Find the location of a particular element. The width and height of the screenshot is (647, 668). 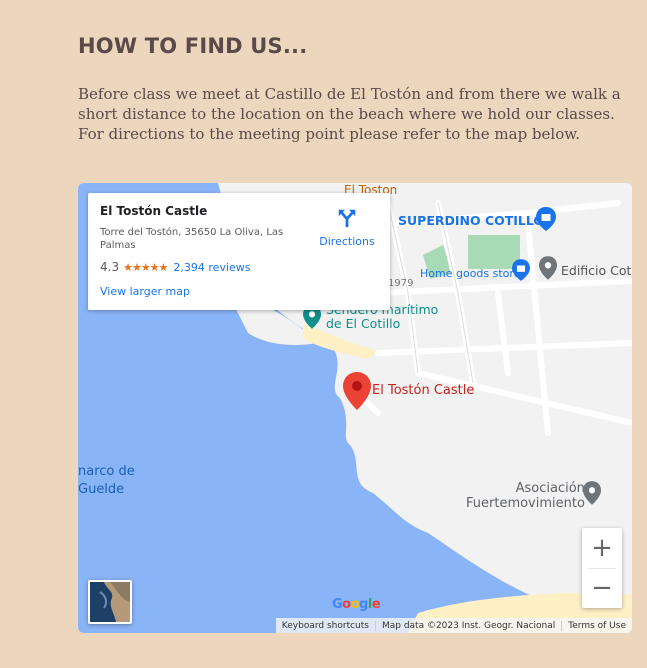

generic-place-pin-icon is located at coordinates (548, 268).